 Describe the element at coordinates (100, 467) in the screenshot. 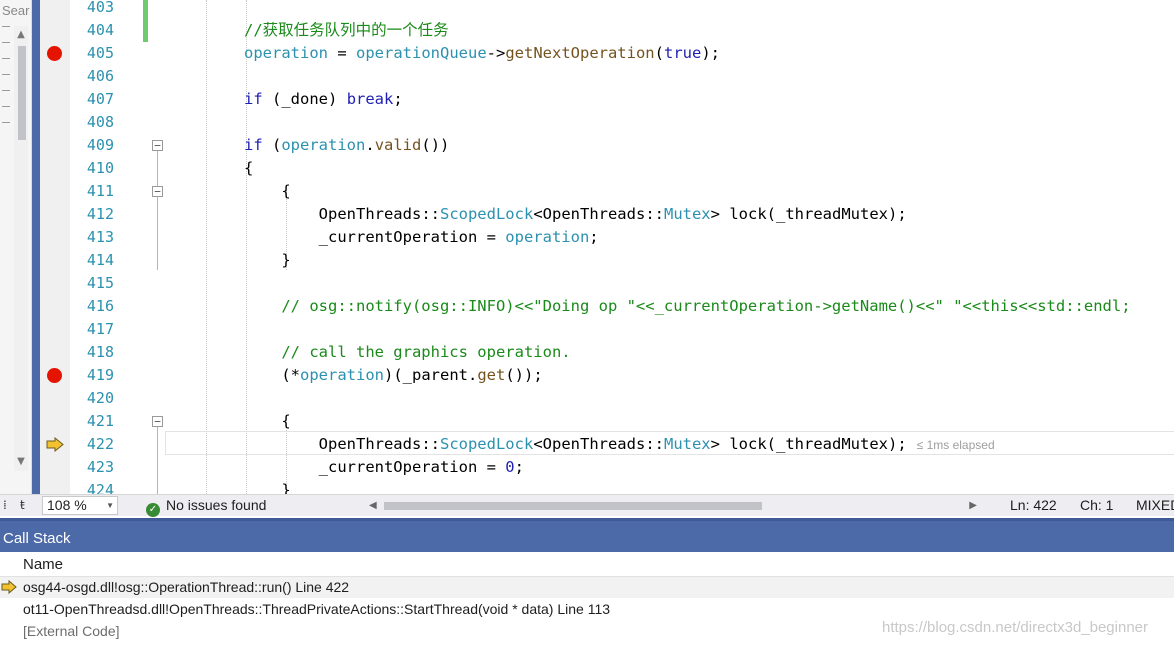

I see `line-number: 423` at that location.